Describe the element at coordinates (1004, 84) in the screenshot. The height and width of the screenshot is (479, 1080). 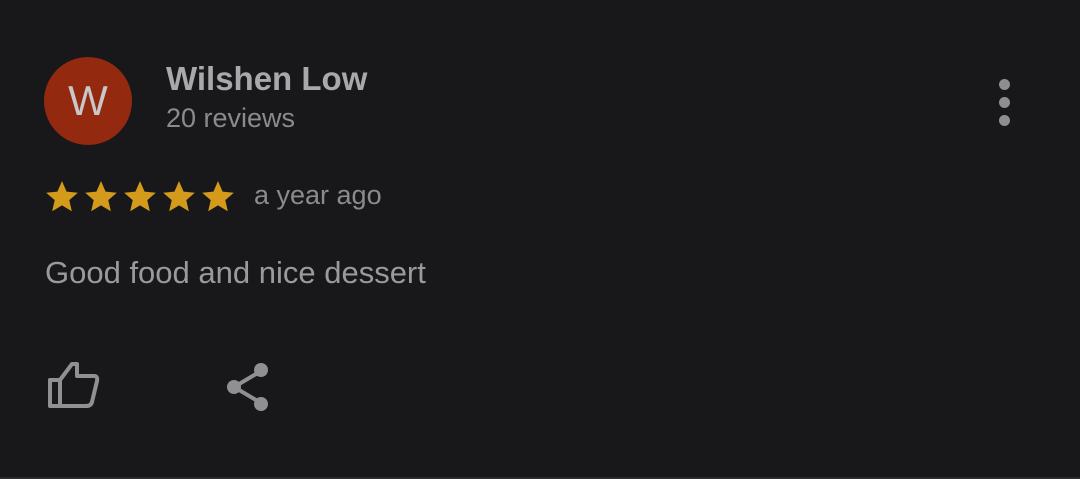
I see `more-vertical-icon` at that location.